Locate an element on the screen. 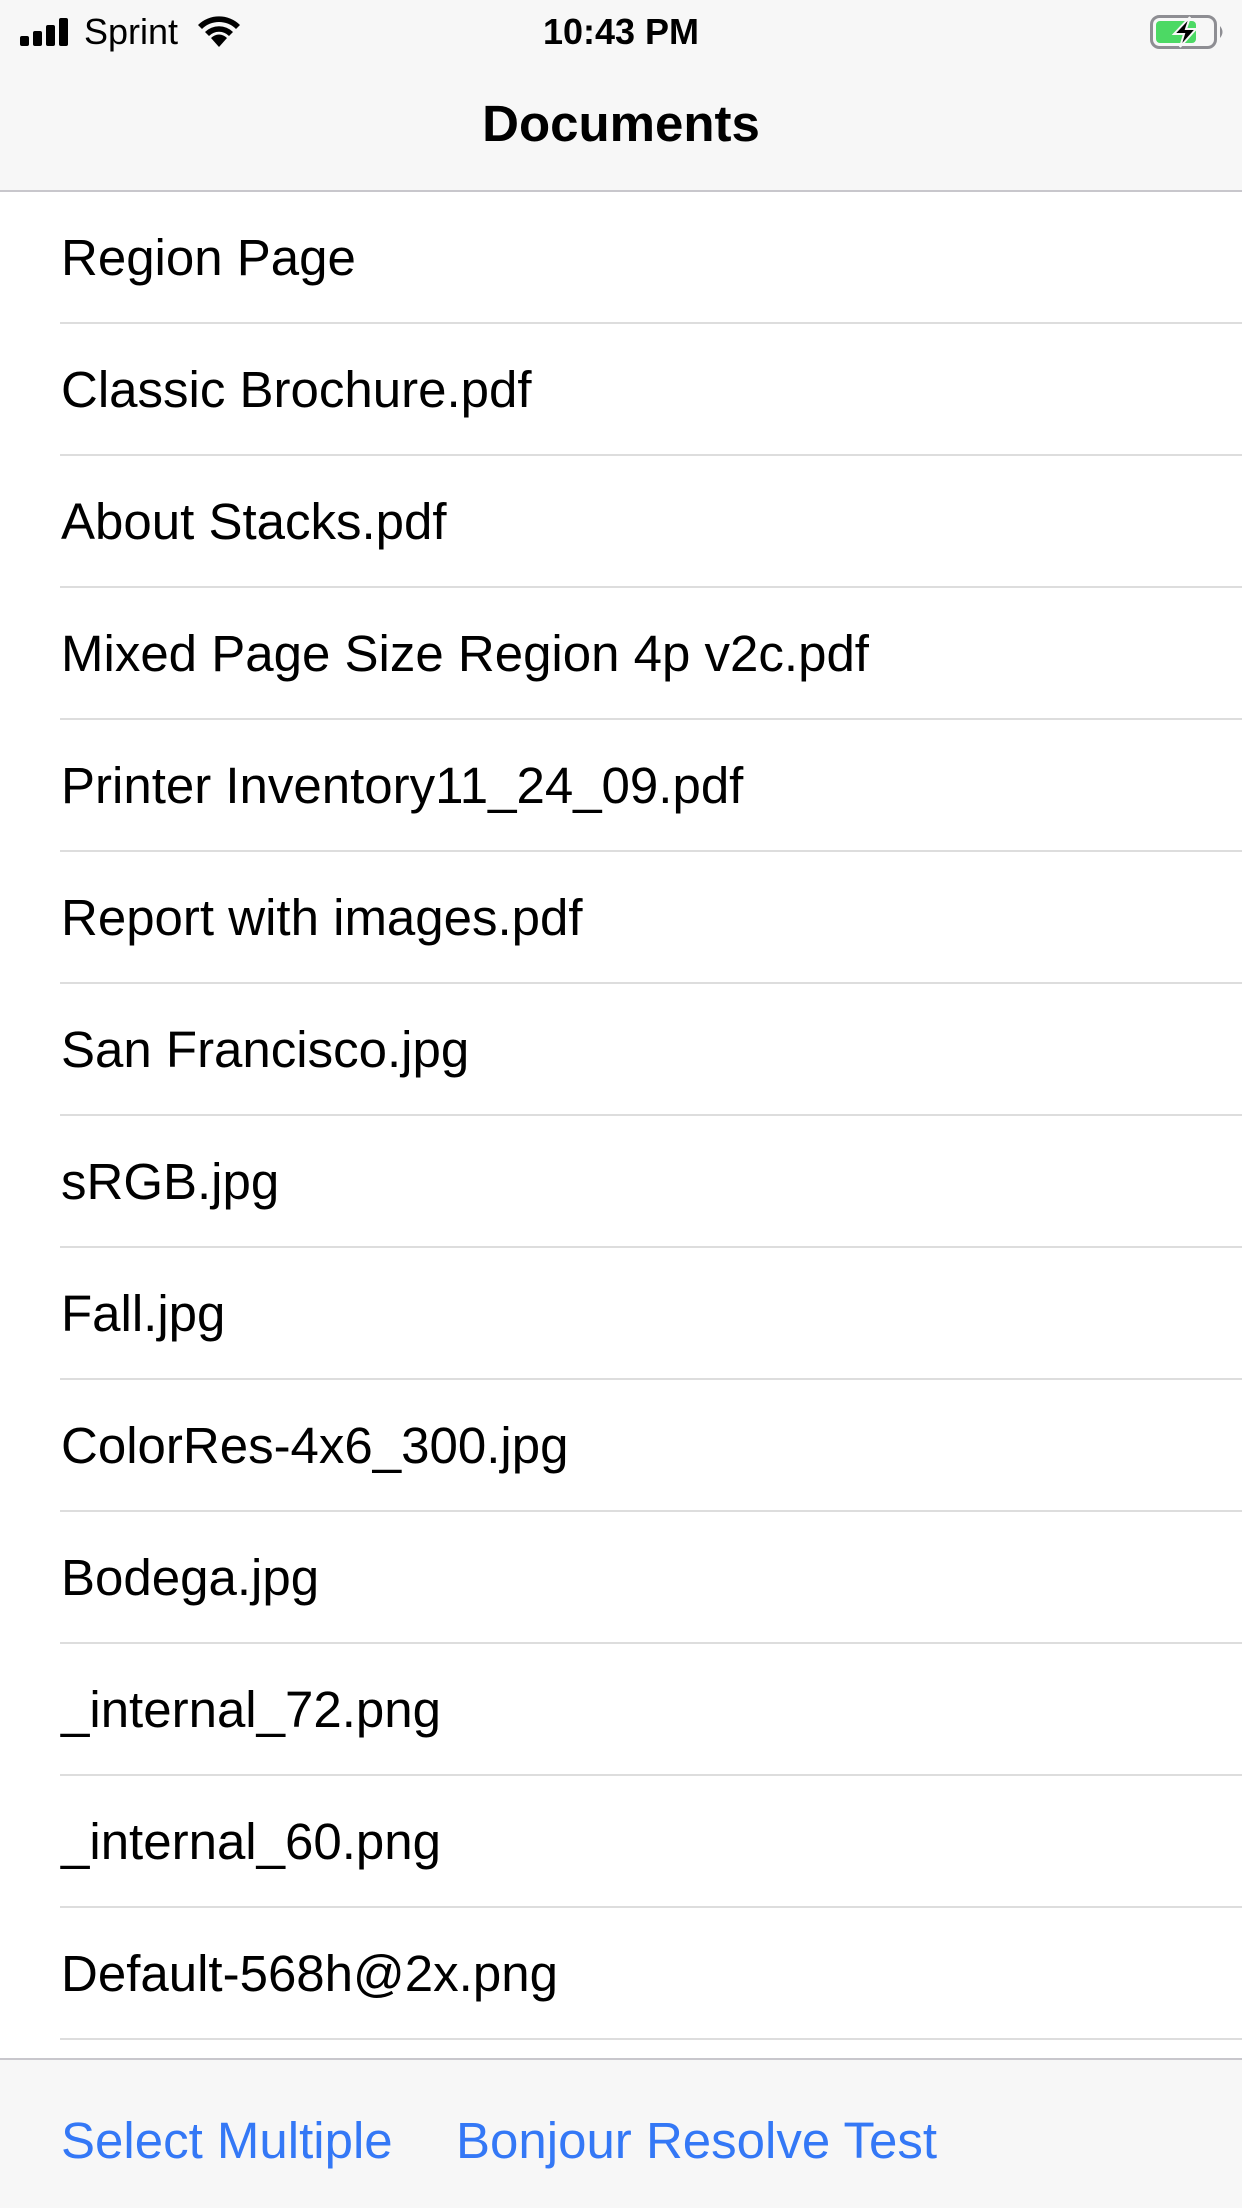 The width and height of the screenshot is (1242, 2208). document-name: Fall.jpg is located at coordinates (143, 1313).